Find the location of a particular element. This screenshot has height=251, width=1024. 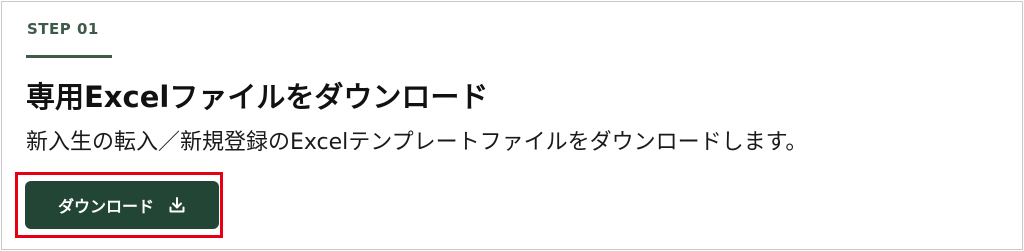

download-button: ダウンロード is located at coordinates (122, 205).